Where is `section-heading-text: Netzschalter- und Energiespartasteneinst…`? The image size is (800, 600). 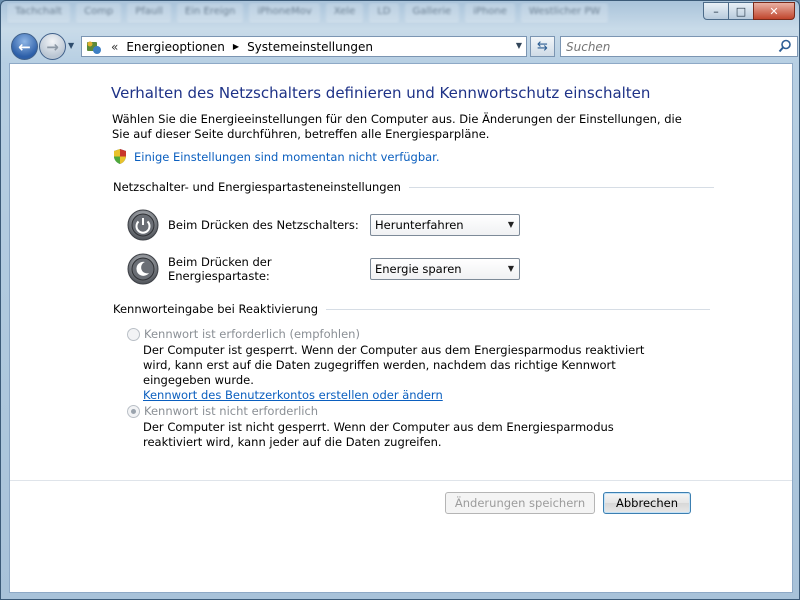
section-heading-text: Netzschalter- und Energiespartasteneinst… is located at coordinates (257, 187).